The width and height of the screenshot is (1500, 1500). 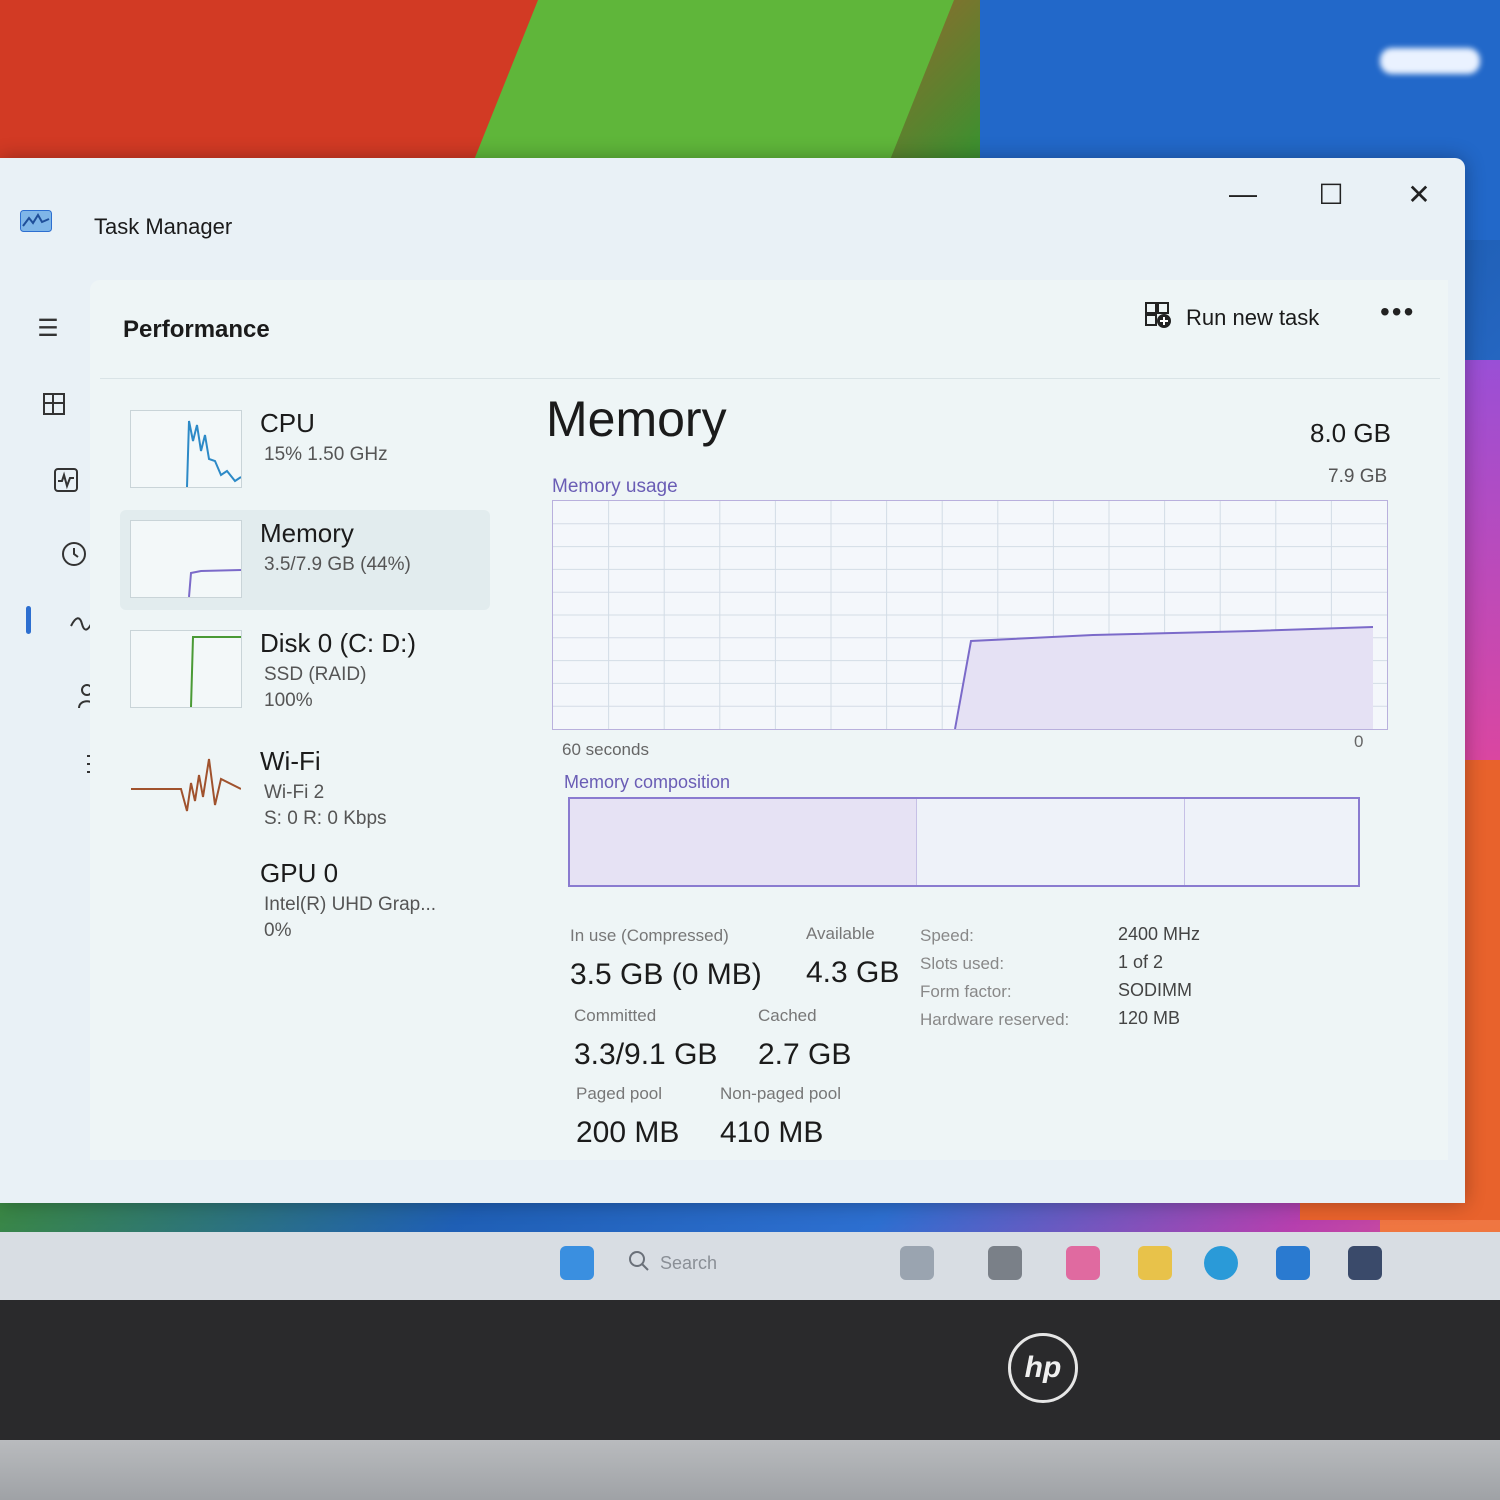 I want to click on resource-detail: Wi-Fi 2, so click(x=294, y=792).